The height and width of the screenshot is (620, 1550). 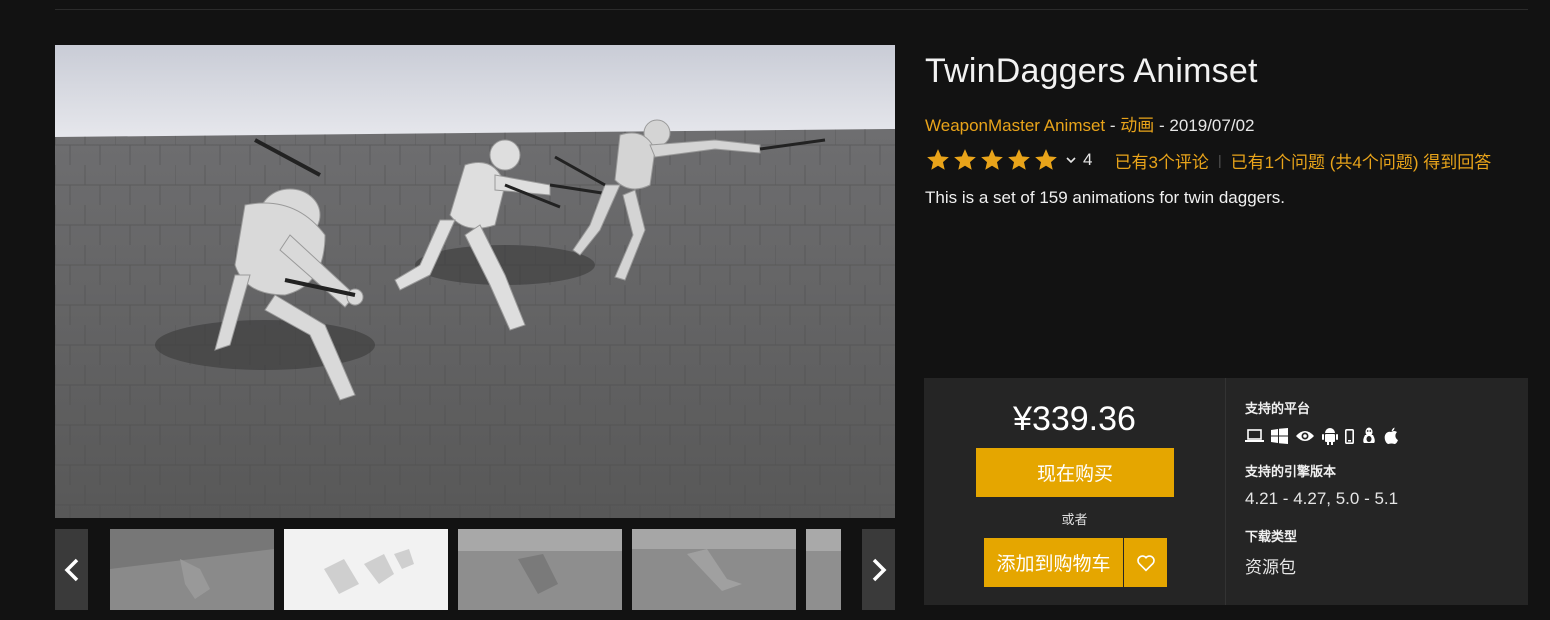 What do you see at coordinates (1391, 435) in the screenshot?
I see `apple-icon` at bounding box center [1391, 435].